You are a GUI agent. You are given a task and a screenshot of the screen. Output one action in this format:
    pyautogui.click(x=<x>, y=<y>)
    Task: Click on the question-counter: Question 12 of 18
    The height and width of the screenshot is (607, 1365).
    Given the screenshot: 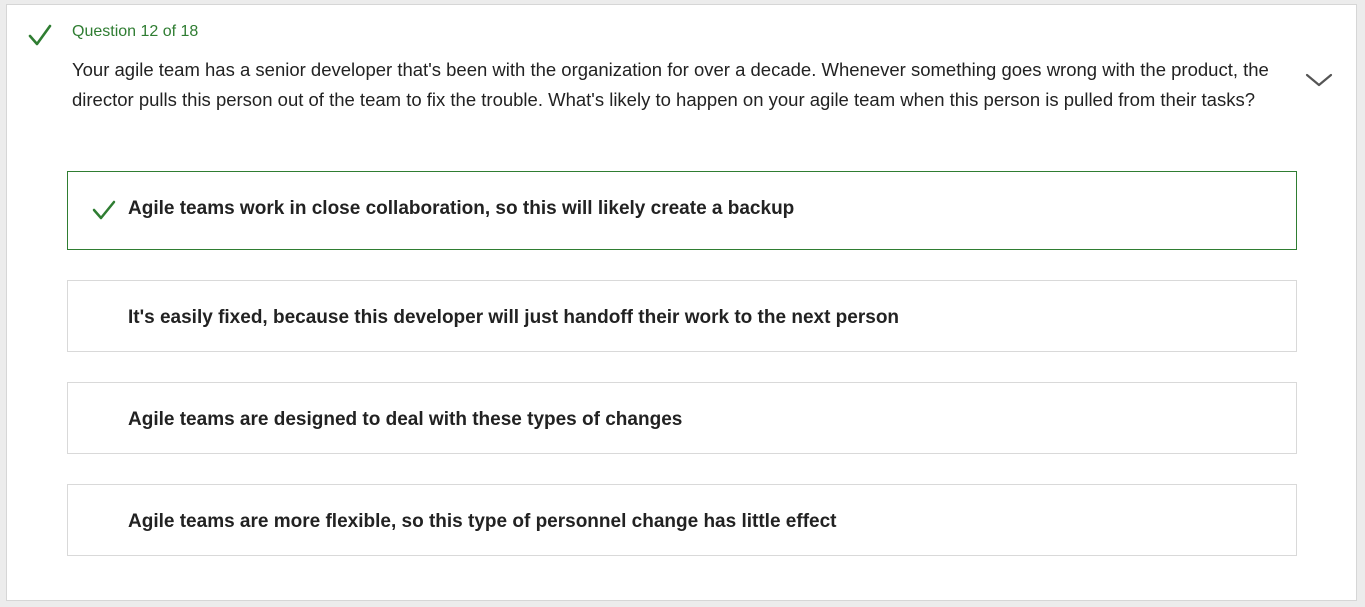 What is the action you would take?
    pyautogui.click(x=135, y=31)
    